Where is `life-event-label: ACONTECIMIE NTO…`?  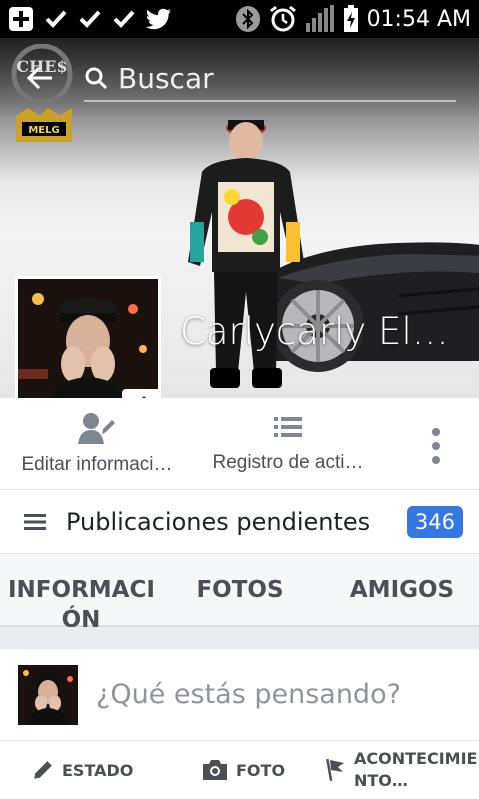 life-event-label: ACONTECIMIE NTO… is located at coordinates (415, 770).